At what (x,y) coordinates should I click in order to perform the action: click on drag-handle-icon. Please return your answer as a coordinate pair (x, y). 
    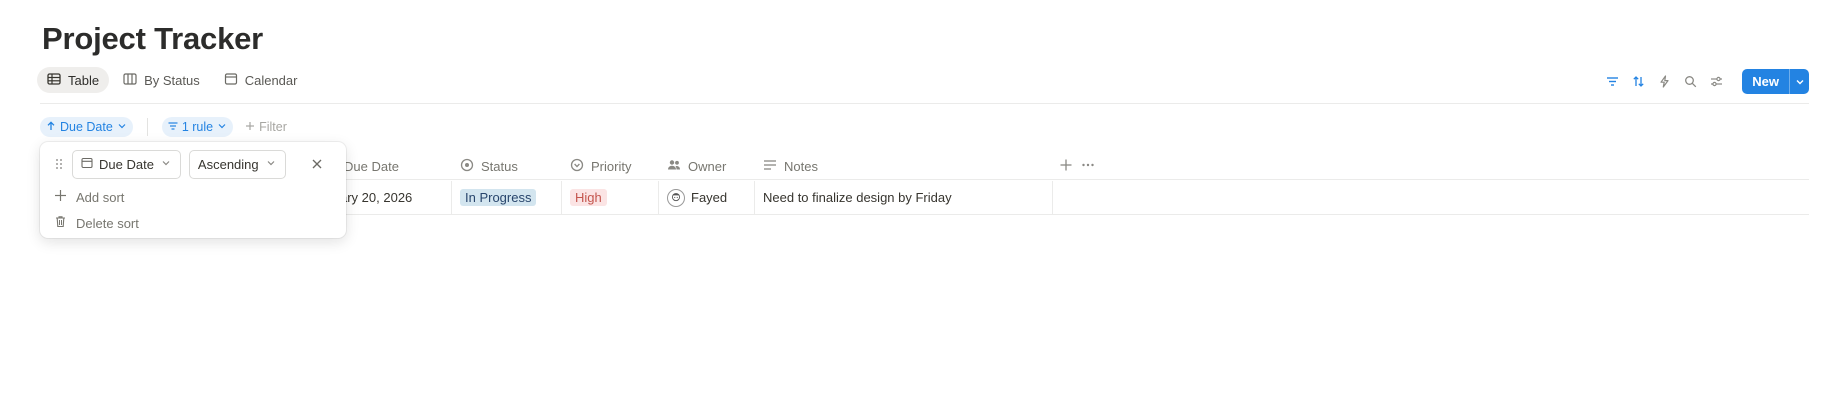
    Looking at the image, I should click on (59, 164).